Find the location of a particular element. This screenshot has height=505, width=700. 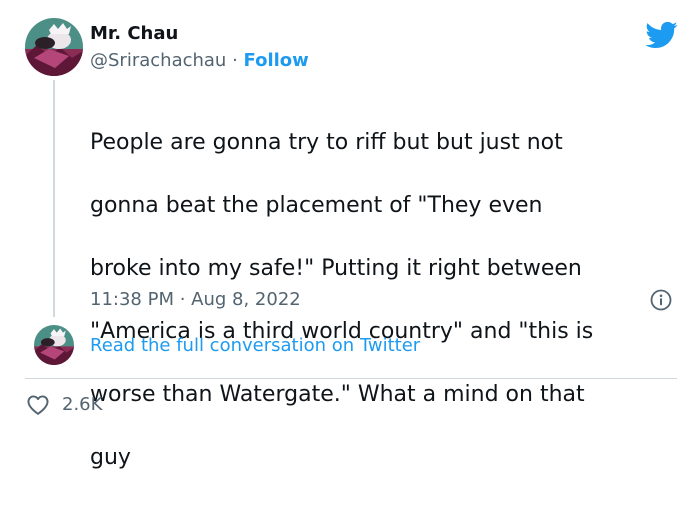

info-icon is located at coordinates (661, 300).